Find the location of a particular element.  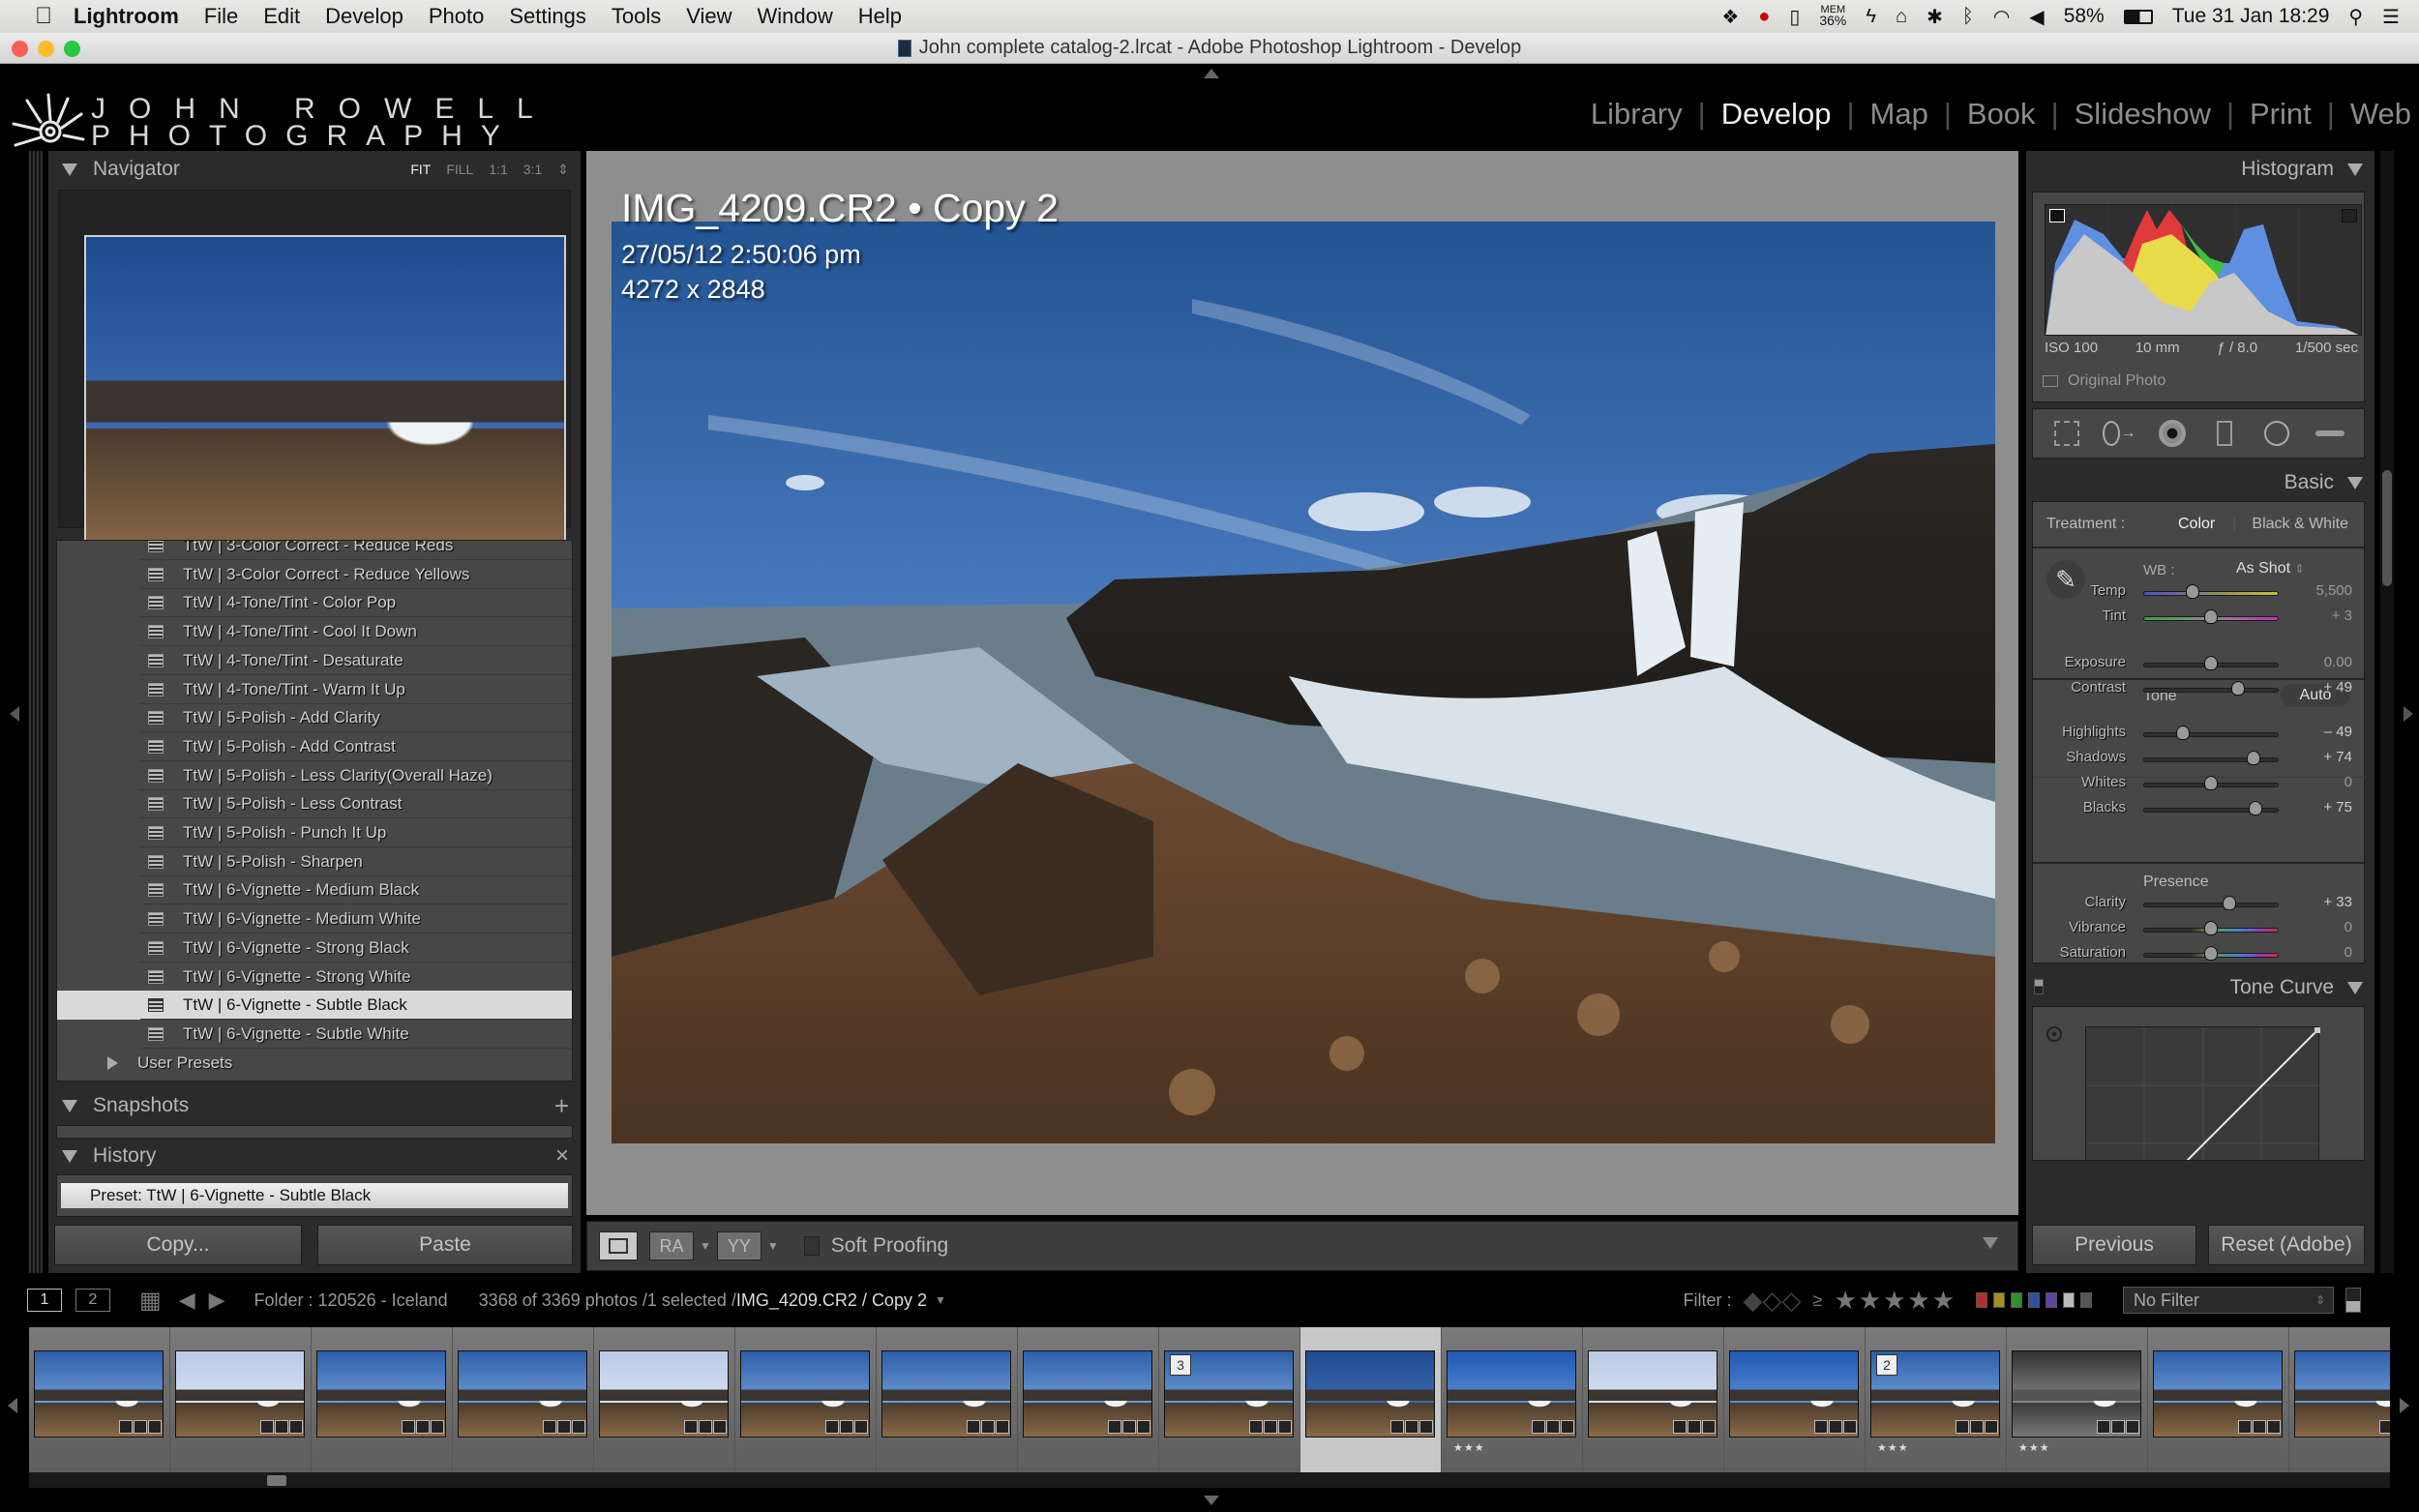

preset-item: TtW | 5-Polish - Sharpen is located at coordinates (314, 861).